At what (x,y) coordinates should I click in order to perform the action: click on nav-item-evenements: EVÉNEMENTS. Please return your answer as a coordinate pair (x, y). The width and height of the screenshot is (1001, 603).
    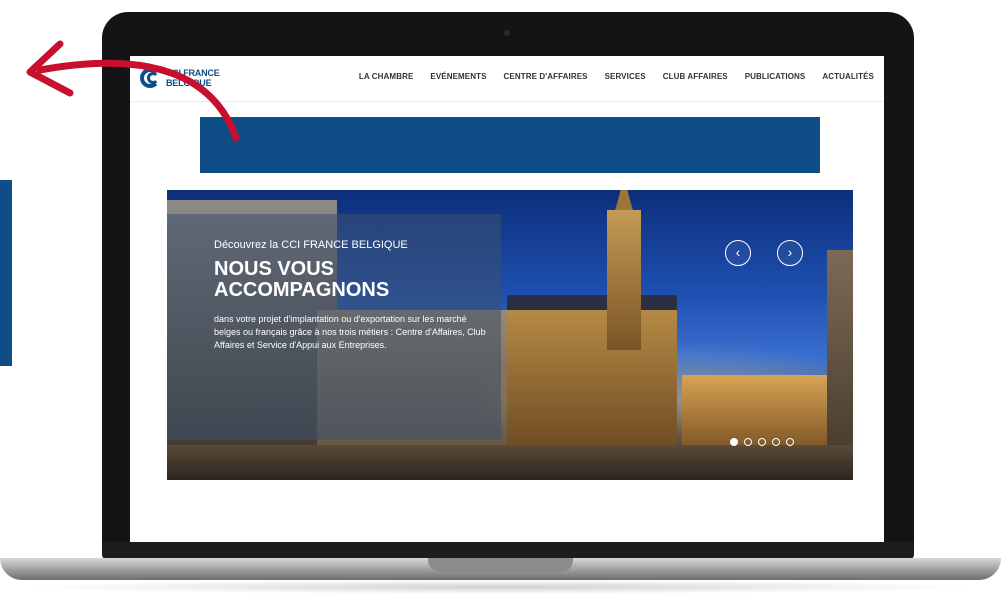
    Looking at the image, I should click on (458, 76).